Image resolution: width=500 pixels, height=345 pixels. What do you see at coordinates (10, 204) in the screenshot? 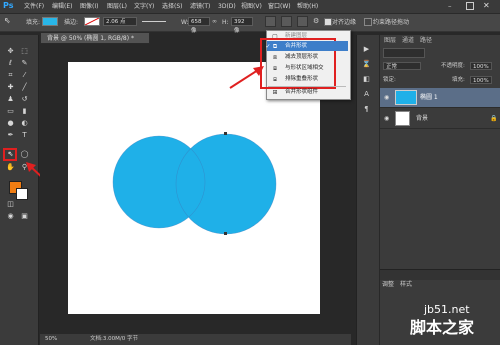
I see `default-colors-icon: ◫` at bounding box center [10, 204].